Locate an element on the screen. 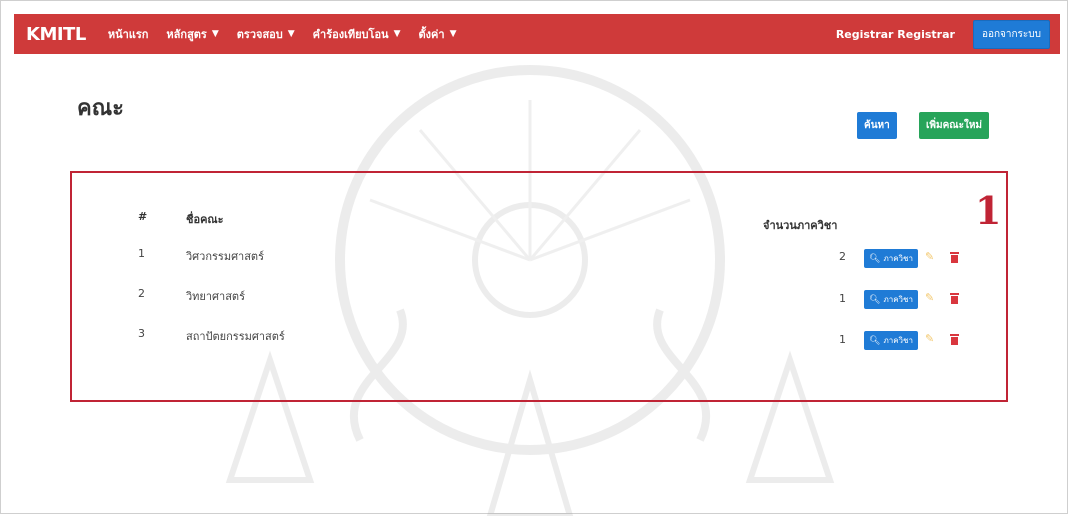  nav-item-label: ตั้งค่า is located at coordinates (431, 34).